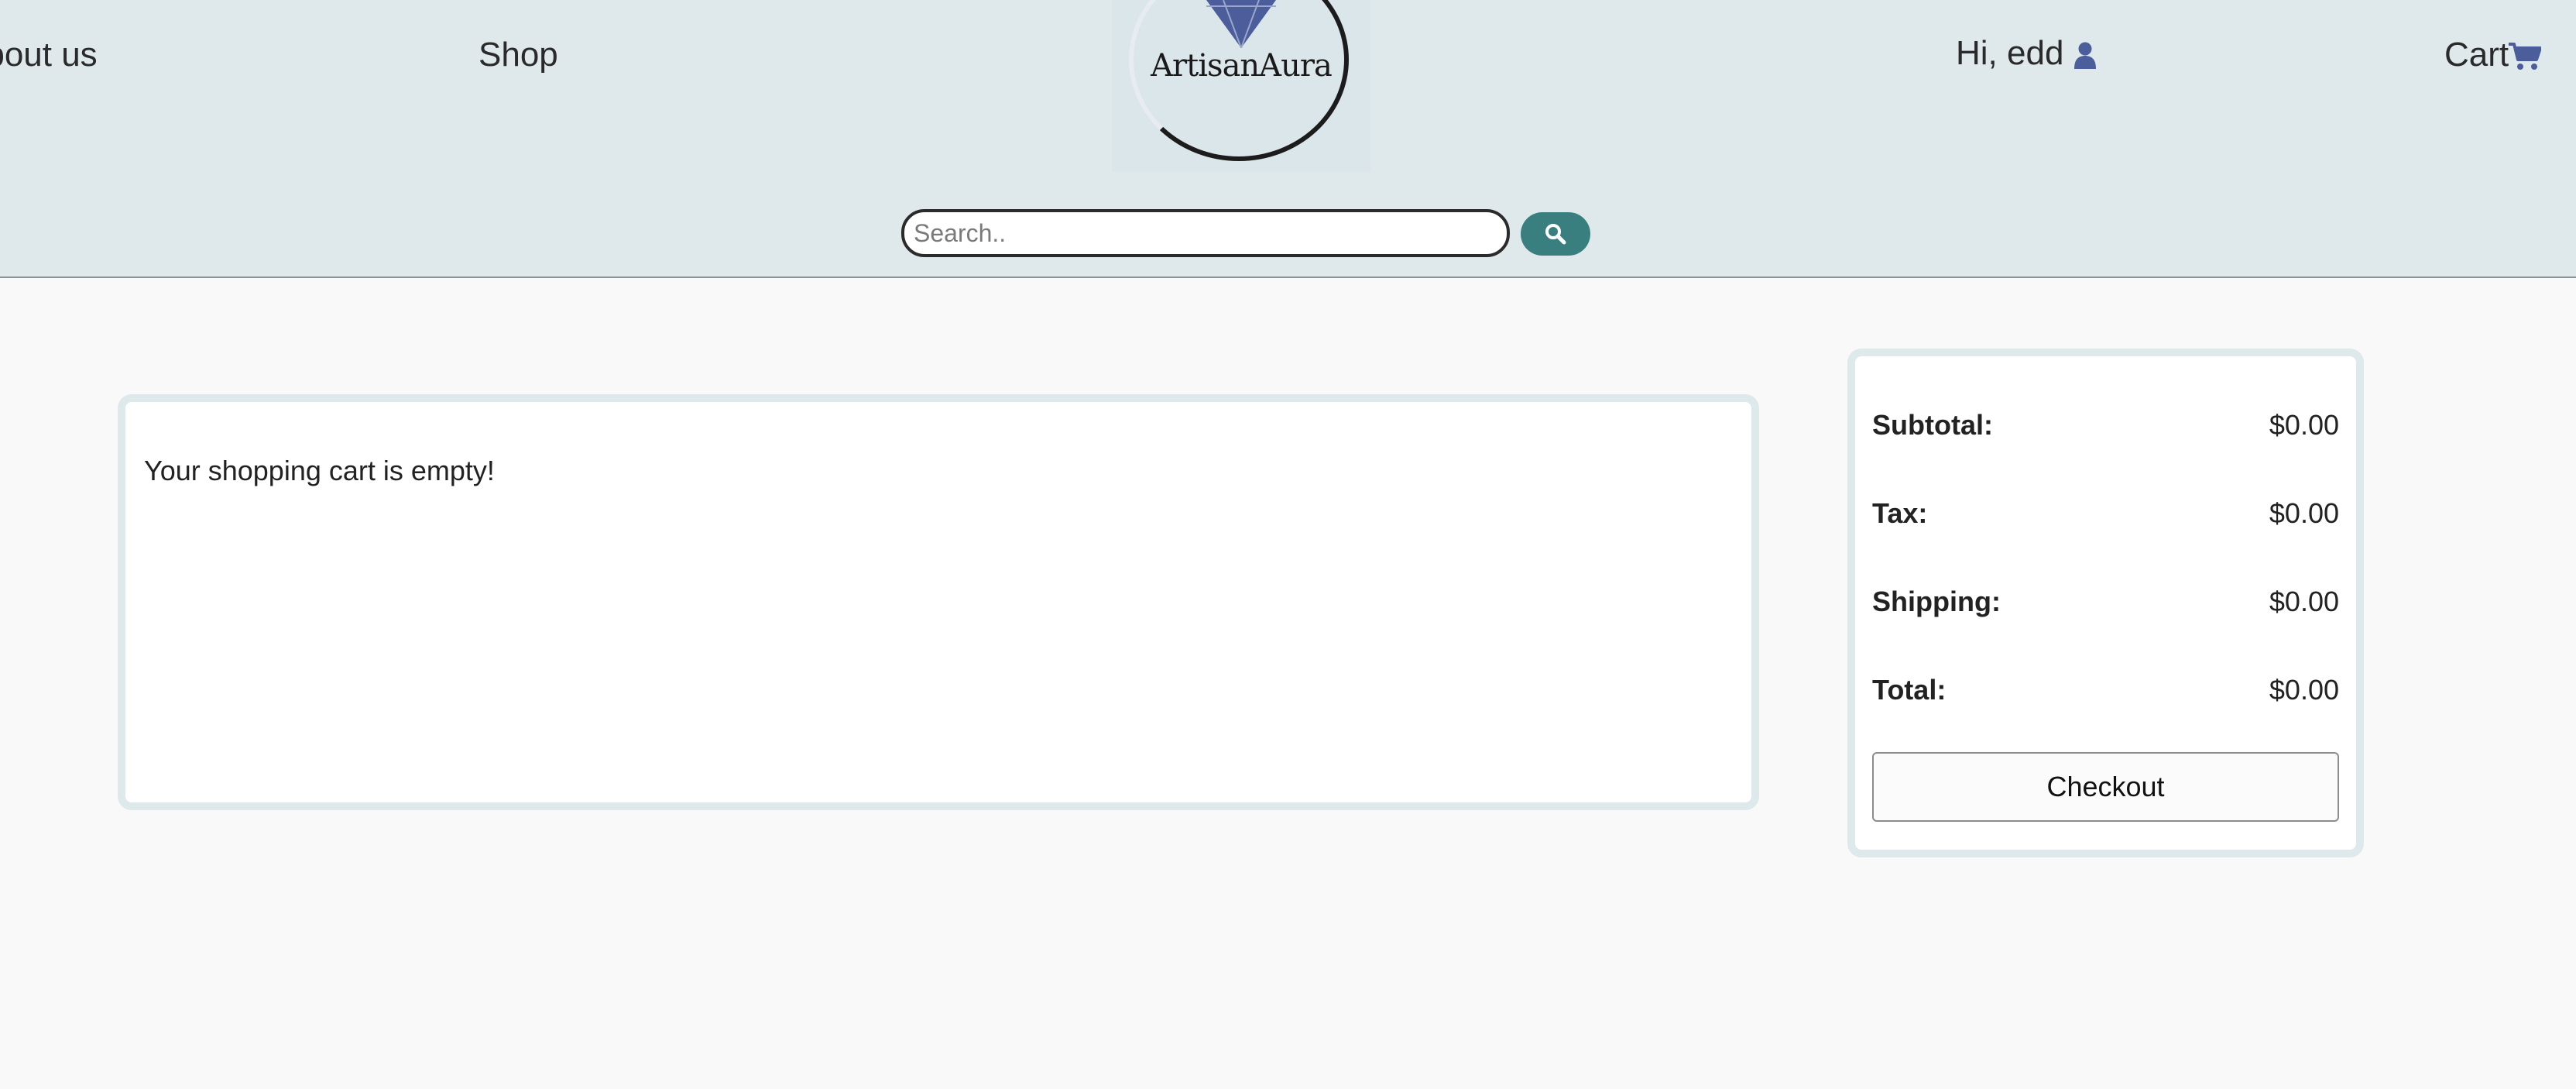 Image resolution: width=2576 pixels, height=1089 pixels. What do you see at coordinates (2476, 55) in the screenshot?
I see `cart-label: Cart` at bounding box center [2476, 55].